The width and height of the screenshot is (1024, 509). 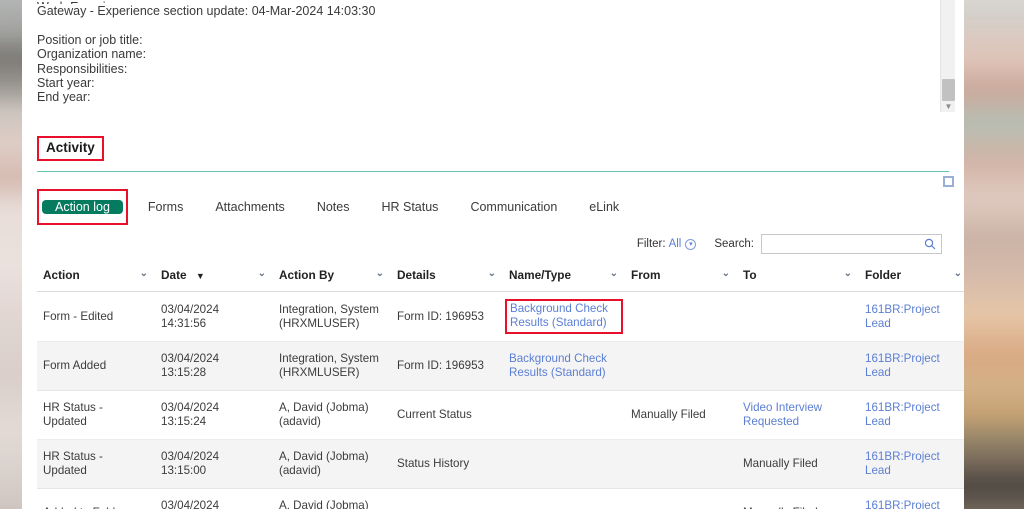 I want to click on section-divider-row, so click(x=495, y=178).